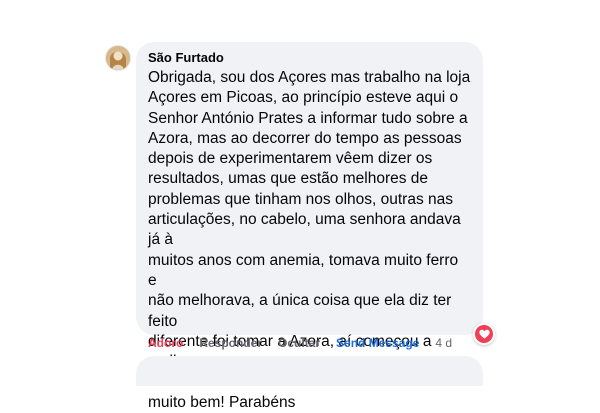 This screenshot has width=600, height=413. I want to click on avatar-image, so click(118, 58).